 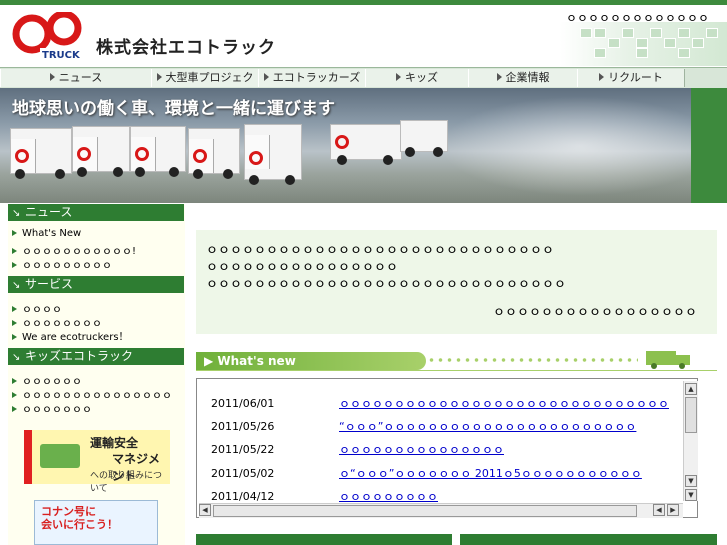 What do you see at coordinates (173, 109) in the screenshot?
I see `banner-caption: 地球思いの働く車、環境と一緒に運びます` at bounding box center [173, 109].